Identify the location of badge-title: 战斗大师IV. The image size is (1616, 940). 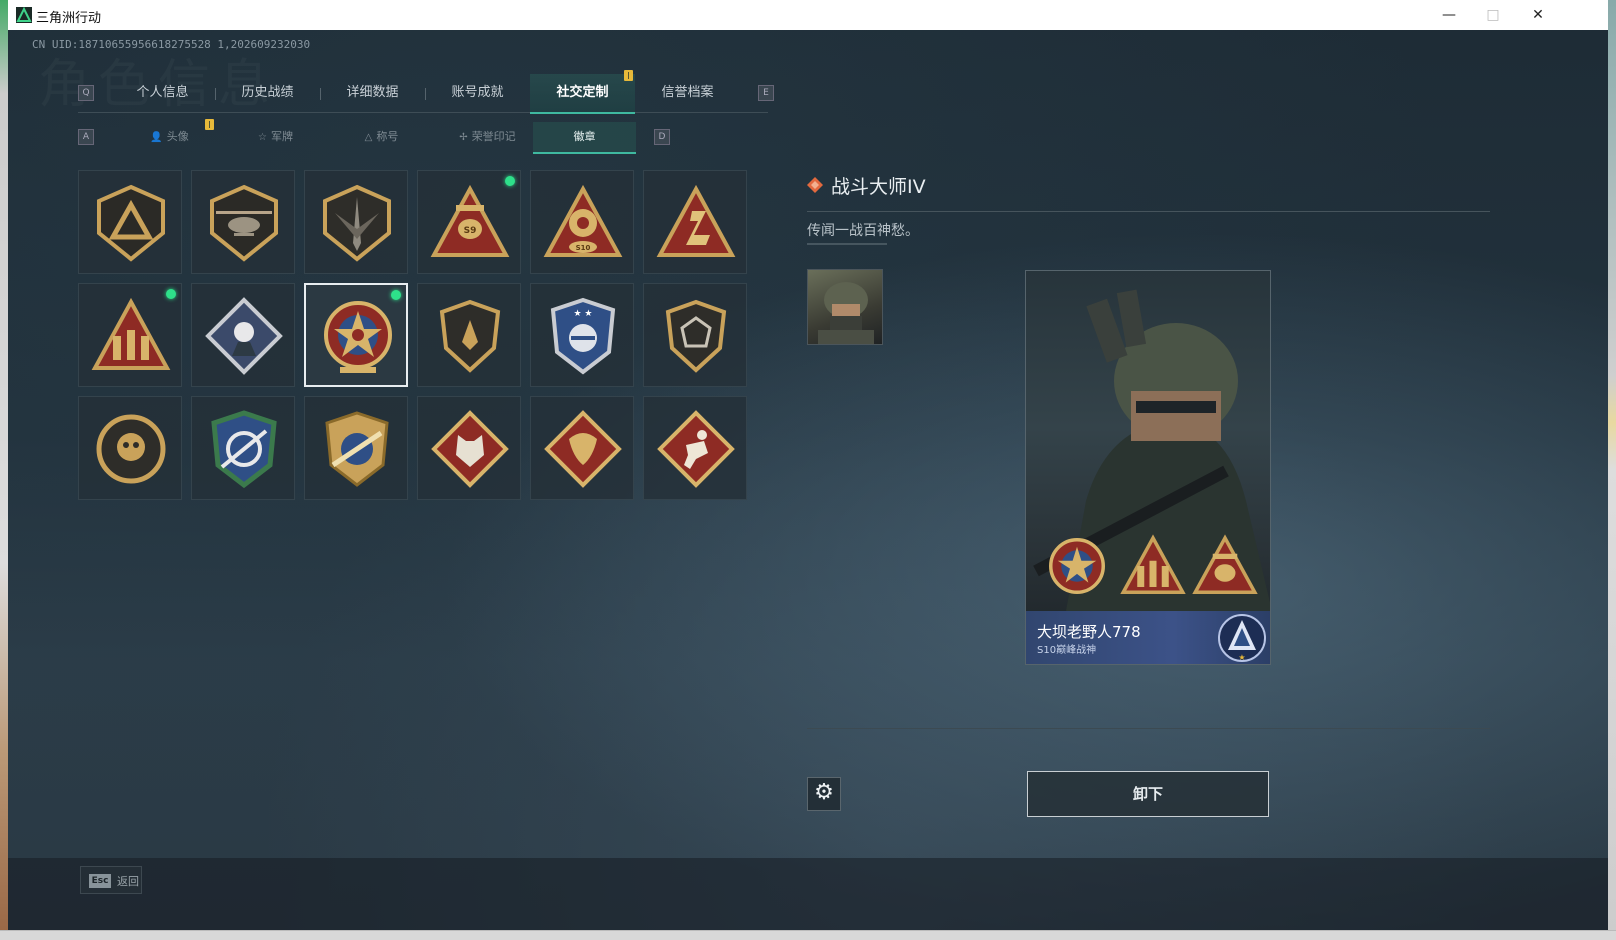
(878, 187).